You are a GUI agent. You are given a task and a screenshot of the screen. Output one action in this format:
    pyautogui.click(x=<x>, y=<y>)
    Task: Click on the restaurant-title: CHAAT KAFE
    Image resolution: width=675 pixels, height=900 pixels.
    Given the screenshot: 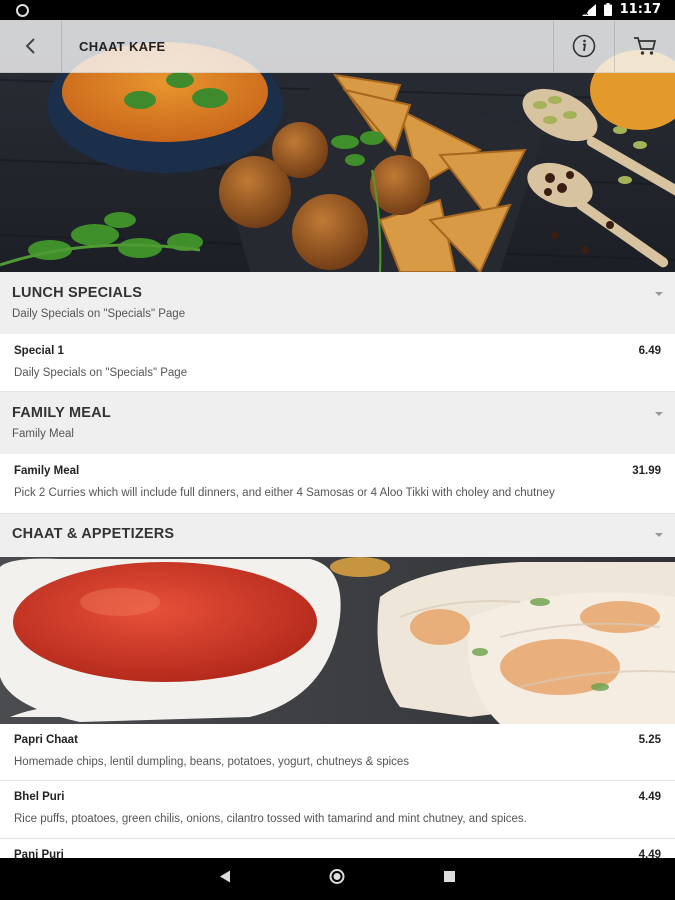 What is the action you would take?
    pyautogui.click(x=122, y=46)
    